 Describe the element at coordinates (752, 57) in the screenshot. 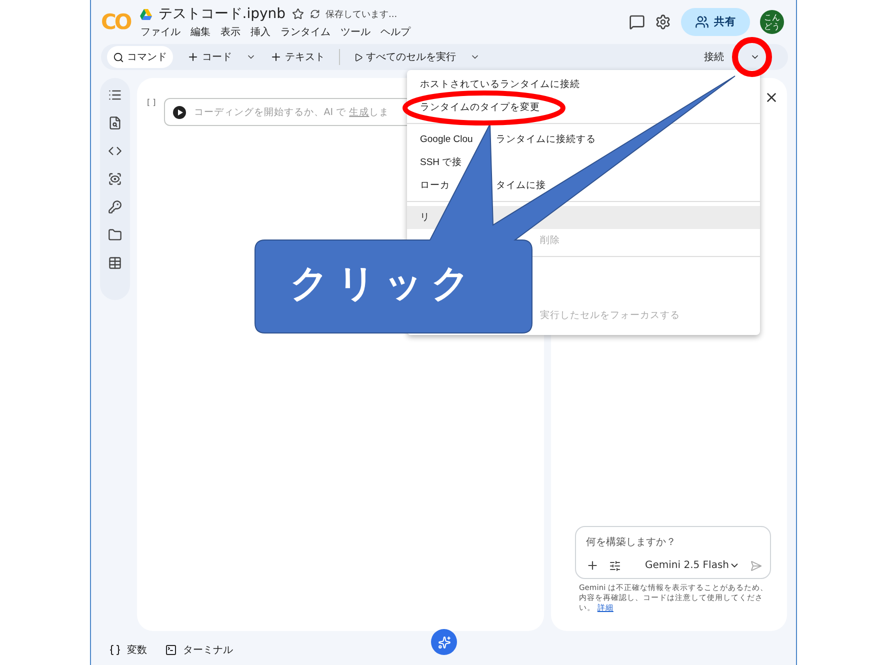

I see `highlight-ring` at that location.